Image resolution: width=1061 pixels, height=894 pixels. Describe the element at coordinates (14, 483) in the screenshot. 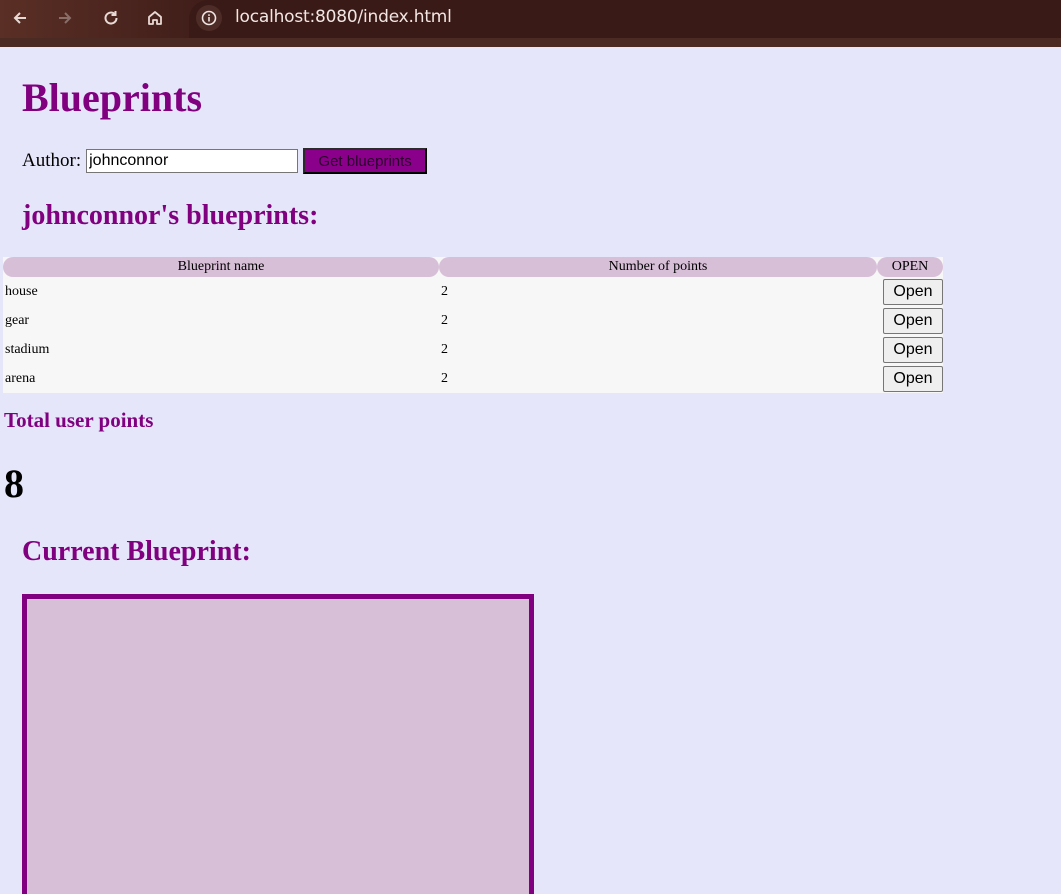

I see `total-points-value: 8` at that location.